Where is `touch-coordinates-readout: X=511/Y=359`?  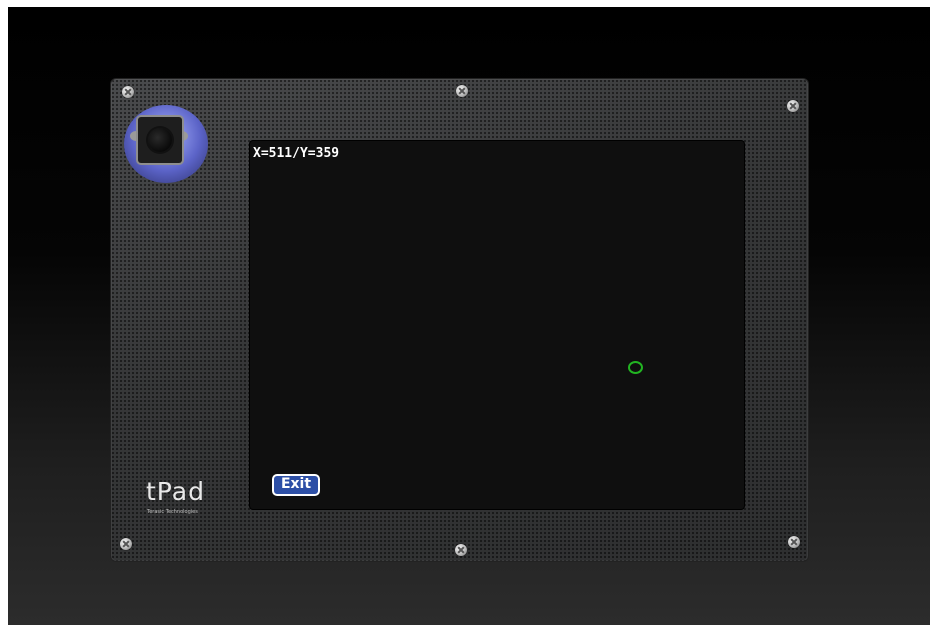 touch-coordinates-readout: X=511/Y=359 is located at coordinates (296, 153).